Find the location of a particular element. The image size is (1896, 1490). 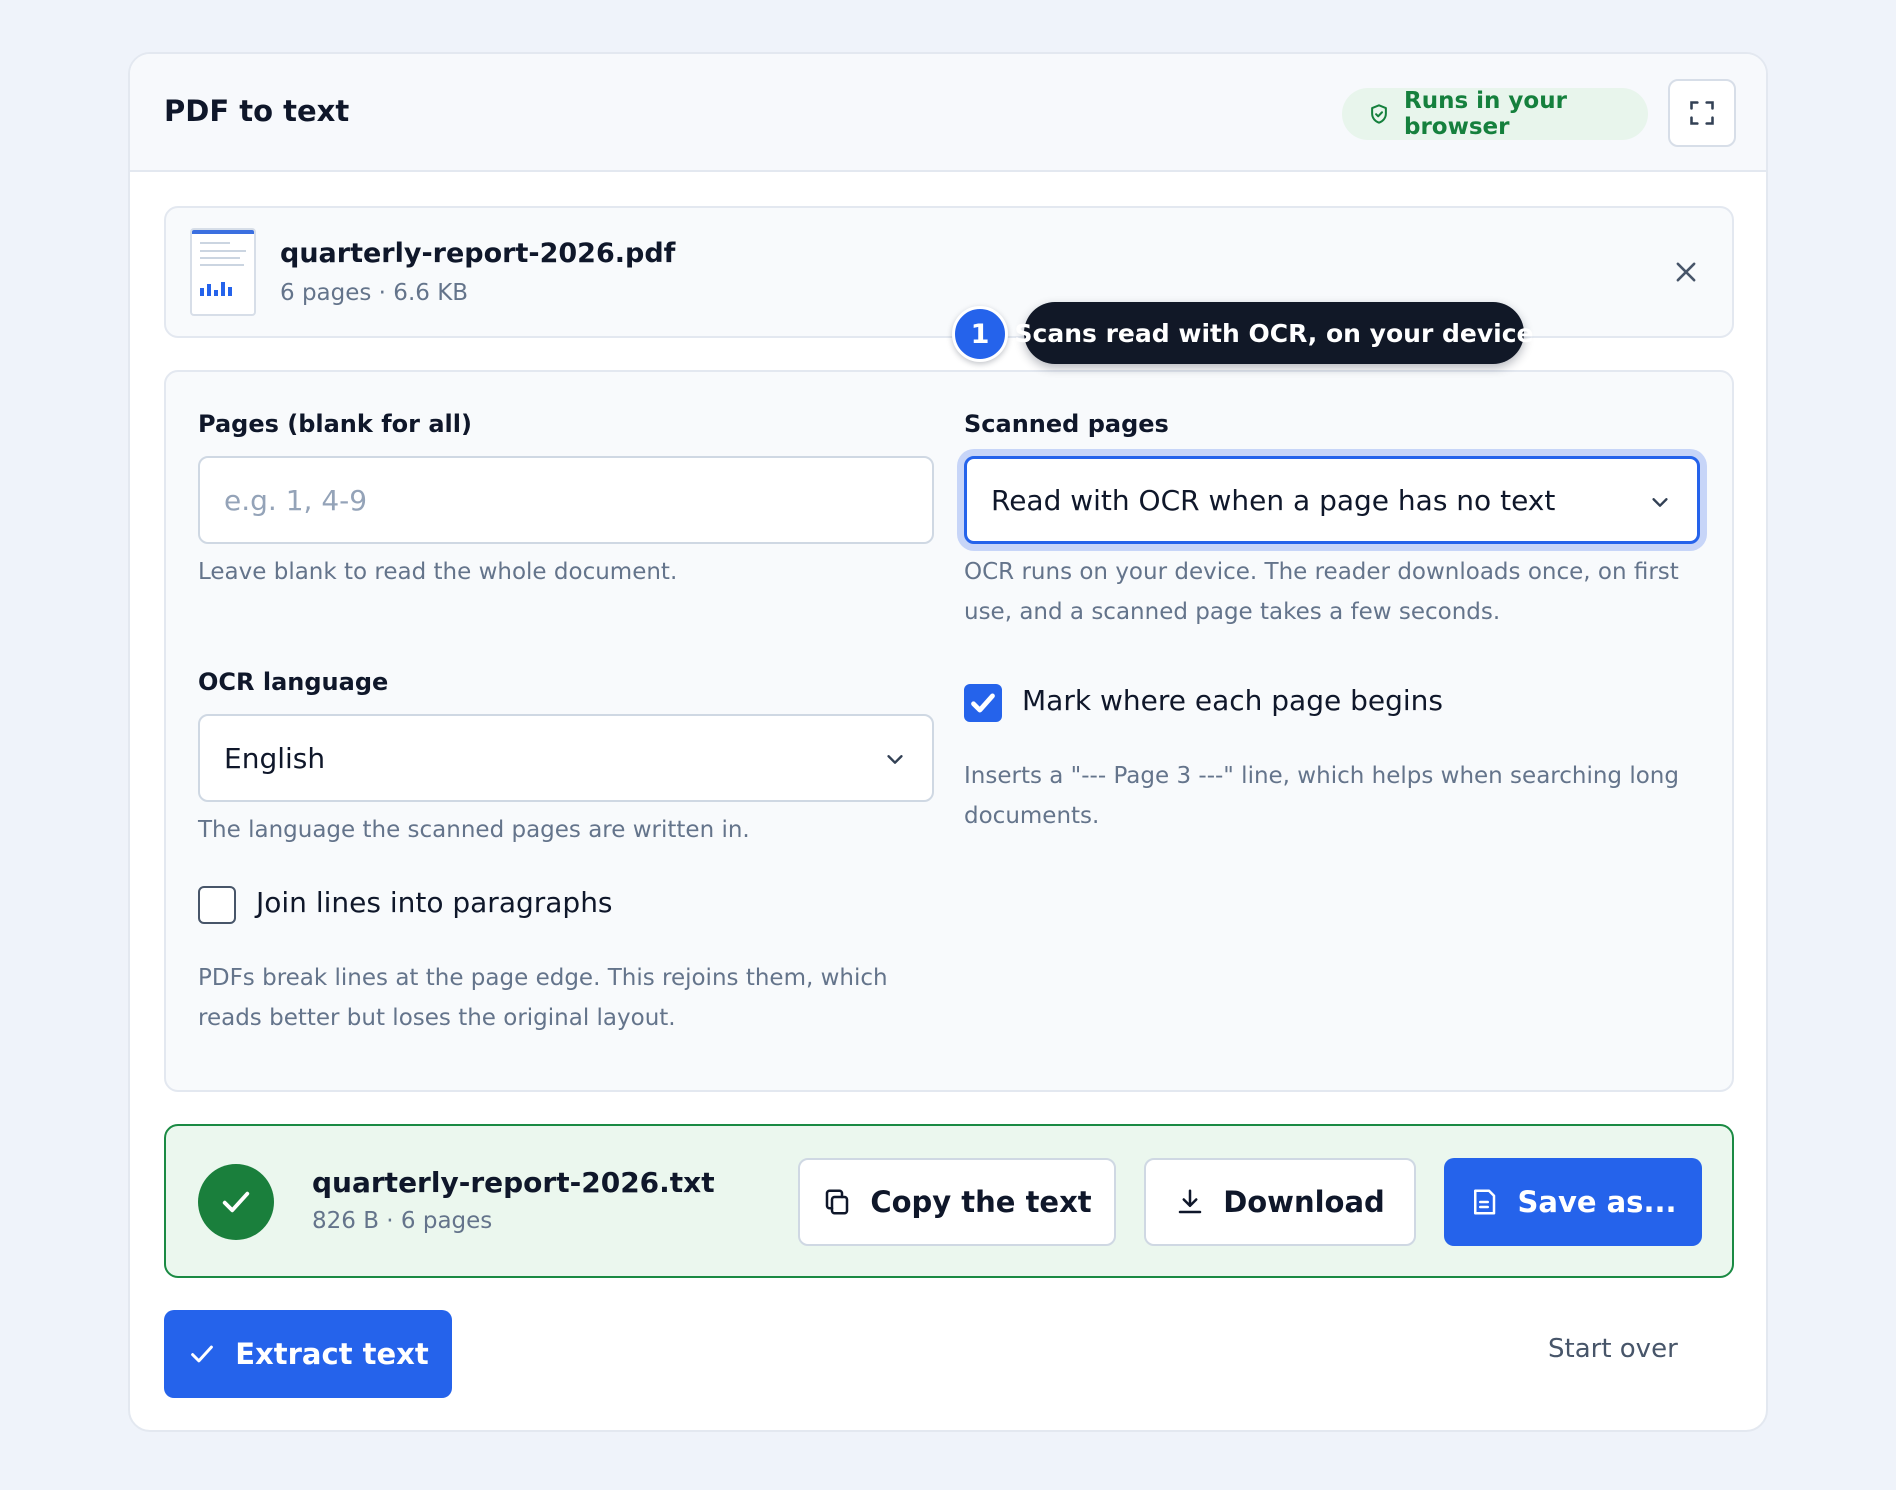

file-name: quarterly-report-2026.pdf is located at coordinates (478, 253).